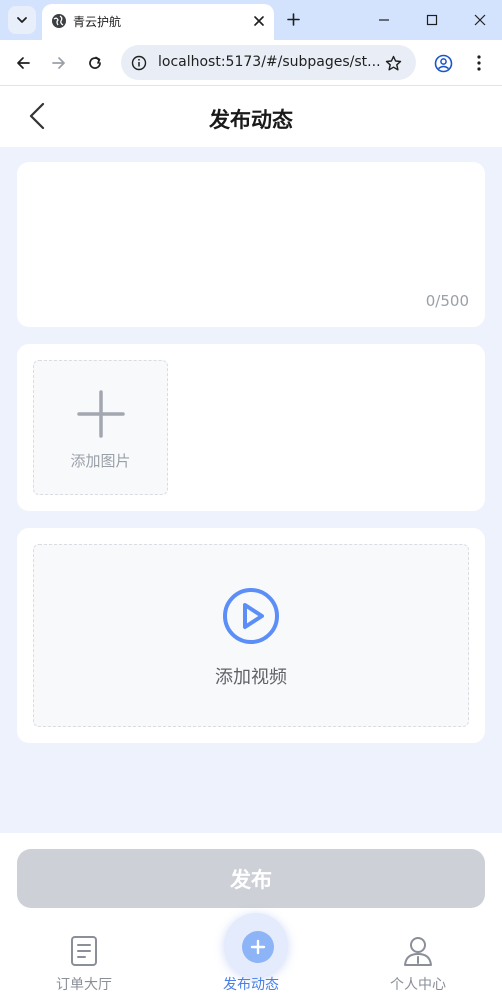  What do you see at coordinates (59, 21) in the screenshot?
I see `globe-icon` at bounding box center [59, 21].